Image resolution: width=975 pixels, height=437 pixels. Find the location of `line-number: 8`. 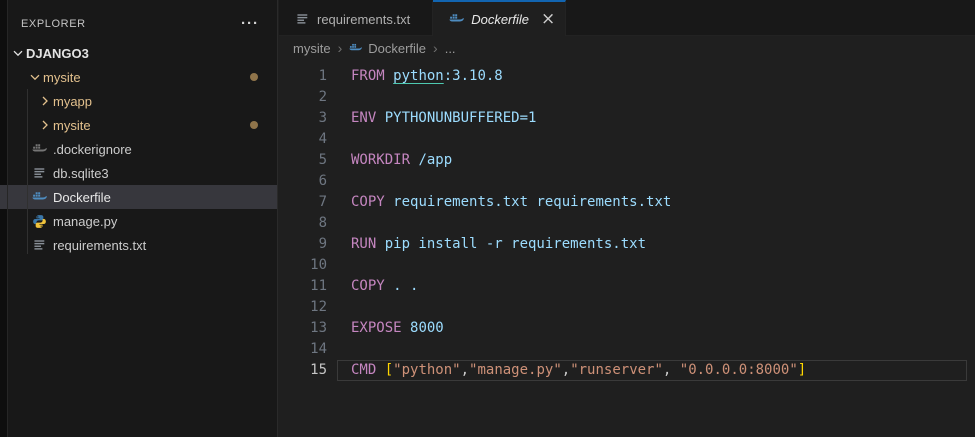

line-number: 8 is located at coordinates (322, 223).